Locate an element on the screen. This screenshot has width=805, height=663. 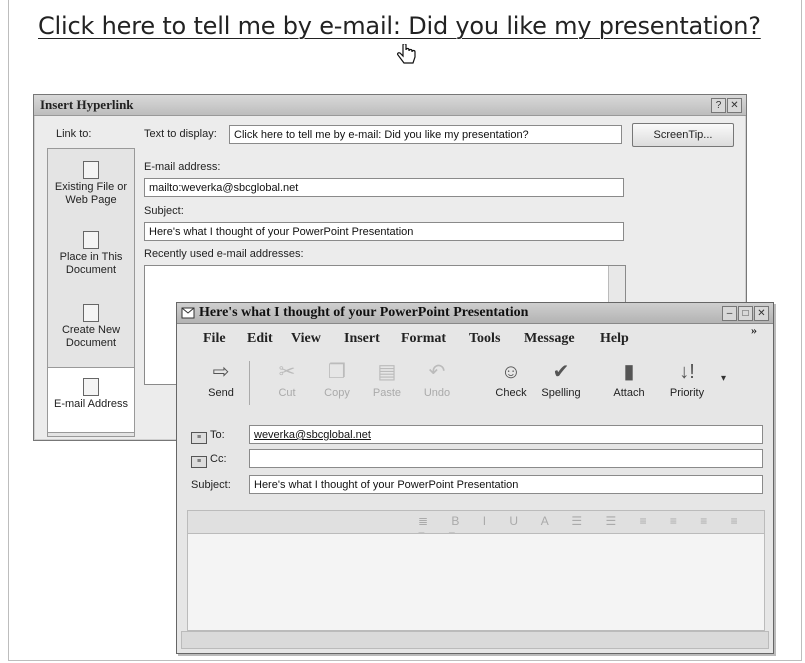
spelling-icon: ✔ is located at coordinates (561, 372).